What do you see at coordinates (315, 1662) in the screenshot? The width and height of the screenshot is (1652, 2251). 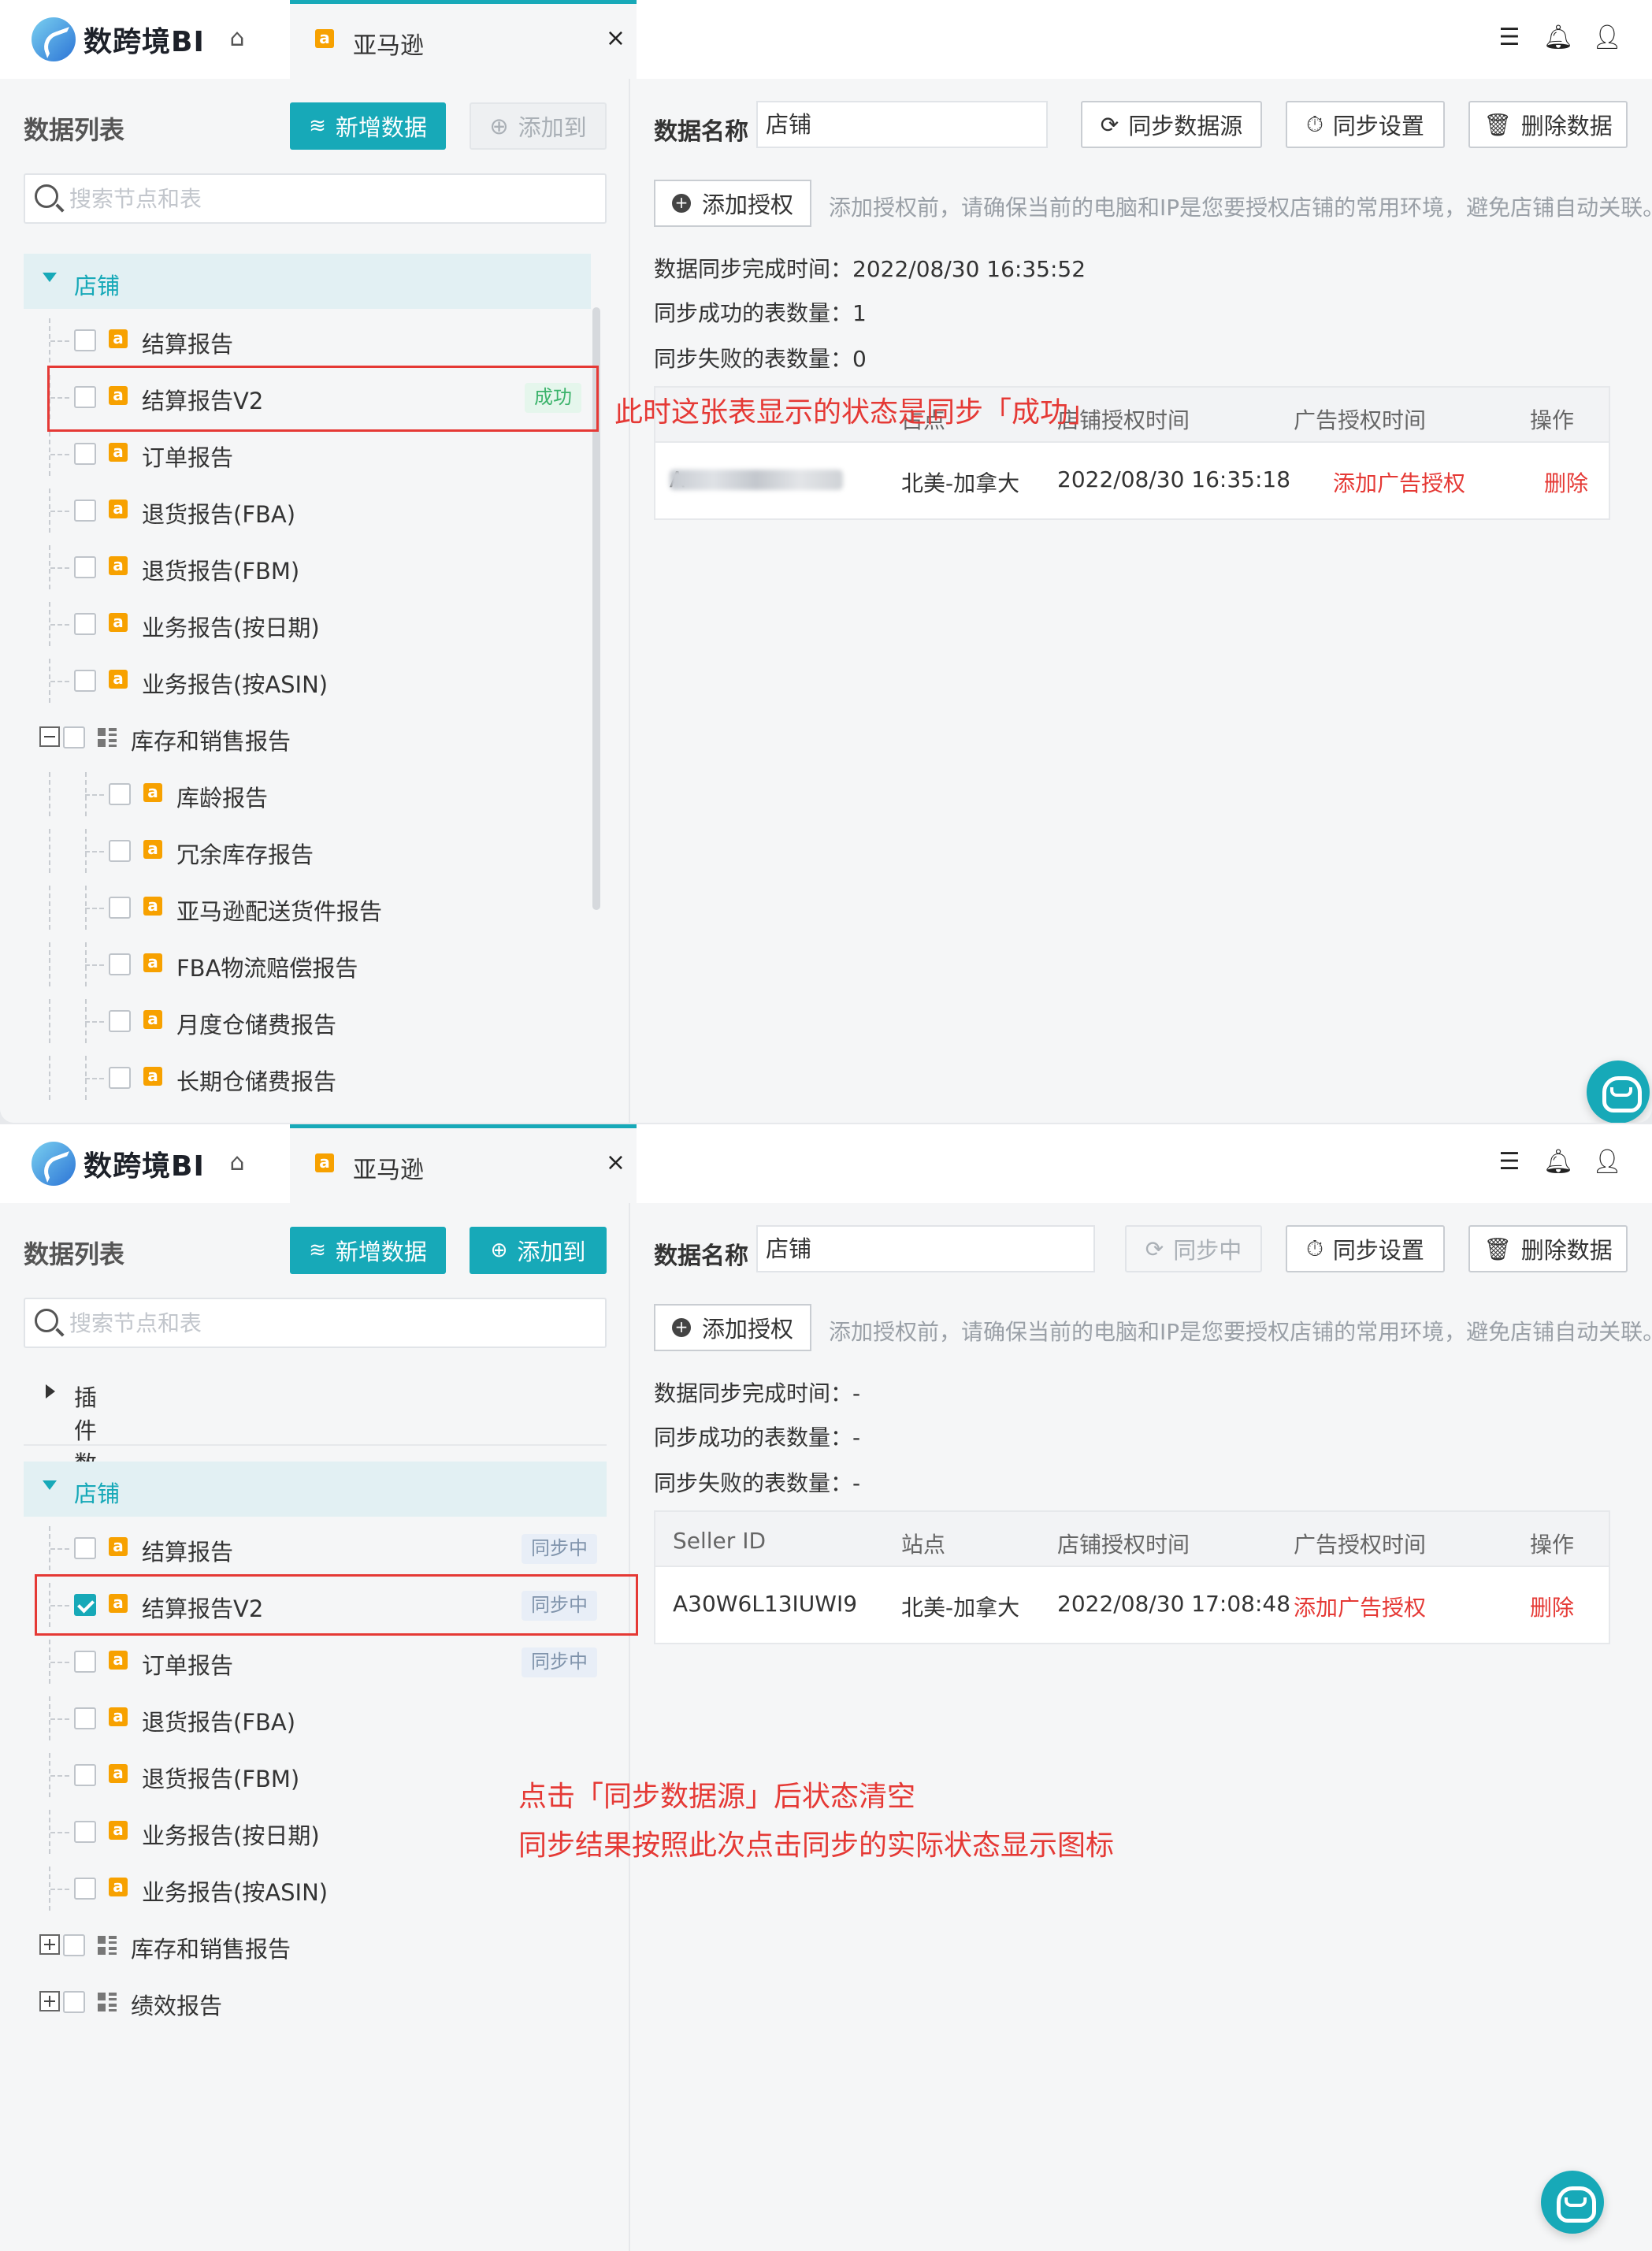 I see `tree-node: a 订单报告 同步中` at bounding box center [315, 1662].